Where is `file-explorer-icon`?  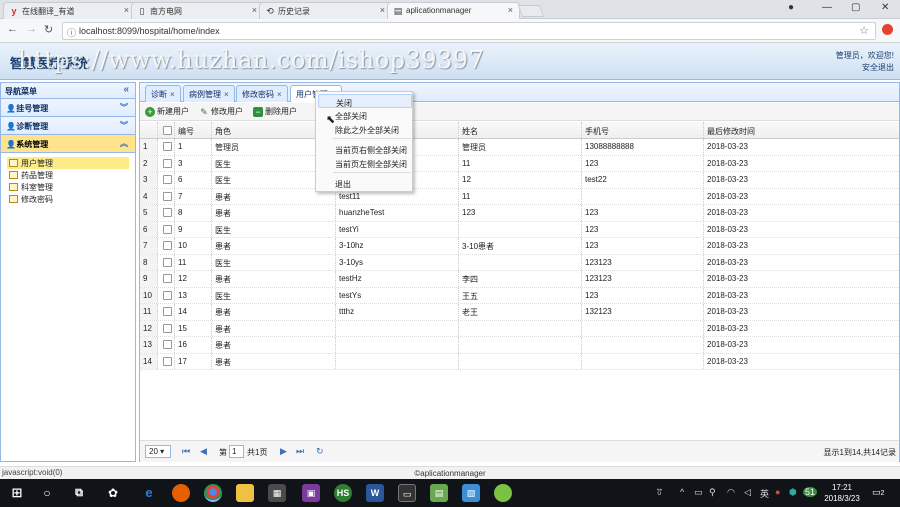
file-explorer-icon is located at coordinates (245, 493).